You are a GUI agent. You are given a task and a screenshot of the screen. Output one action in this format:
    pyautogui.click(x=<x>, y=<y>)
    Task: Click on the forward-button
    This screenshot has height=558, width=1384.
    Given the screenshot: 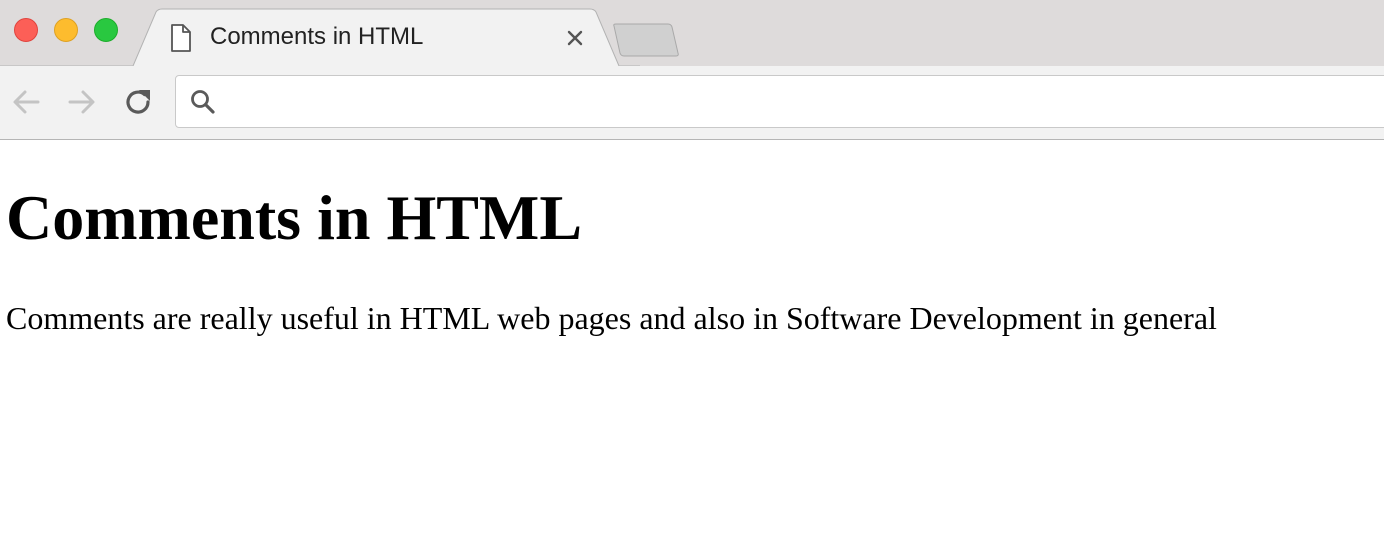 What is the action you would take?
    pyautogui.click(x=82, y=102)
    